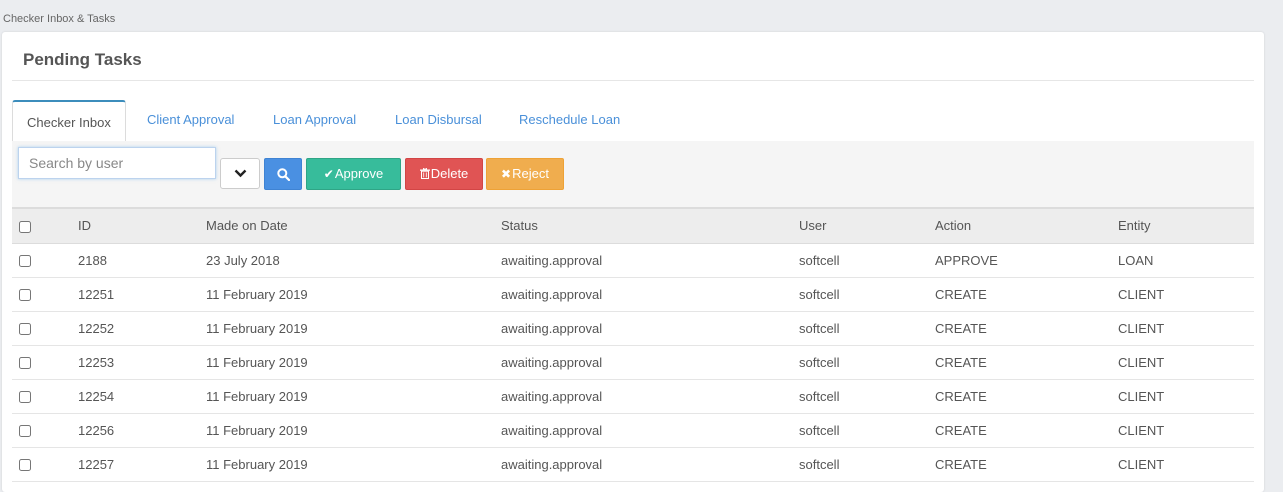  Describe the element at coordinates (25, 226) in the screenshot. I see `select-all-checkbox` at that location.